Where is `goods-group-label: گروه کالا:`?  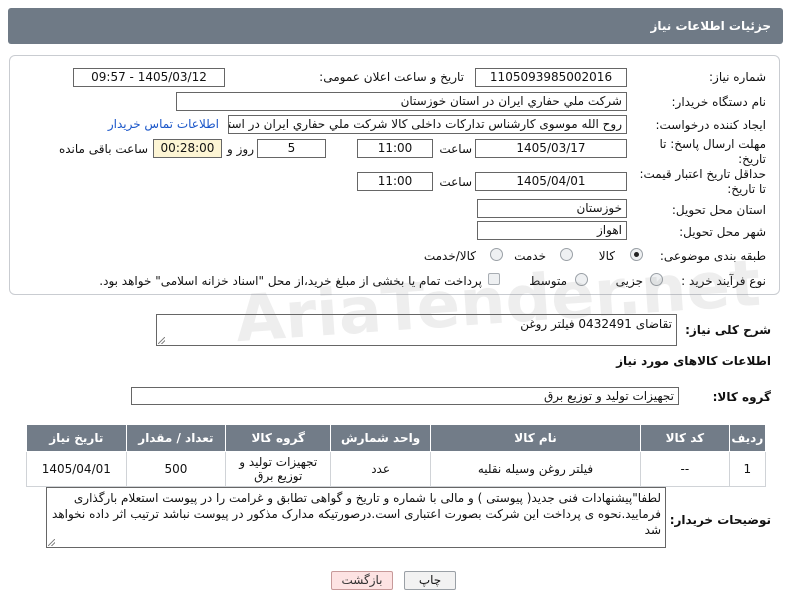 goods-group-label: گروه کالا: is located at coordinates (741, 397).